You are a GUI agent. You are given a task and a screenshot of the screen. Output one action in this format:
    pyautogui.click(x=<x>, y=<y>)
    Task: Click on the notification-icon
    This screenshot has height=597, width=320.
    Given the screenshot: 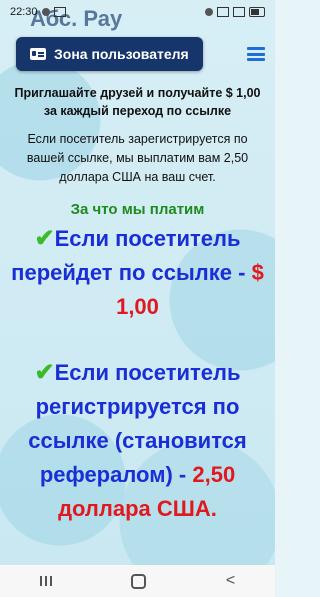 What is the action you would take?
    pyautogui.click(x=45, y=12)
    